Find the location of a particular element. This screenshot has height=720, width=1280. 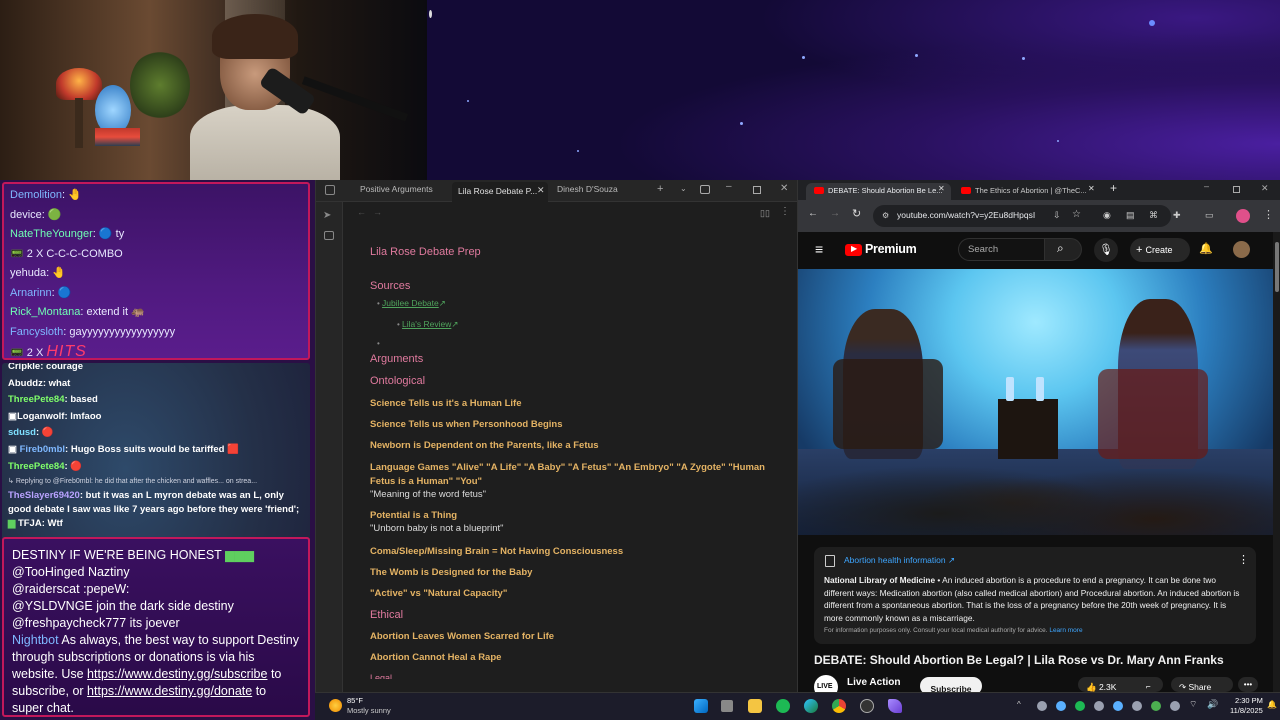

weather-sun-icon is located at coordinates (335, 705).